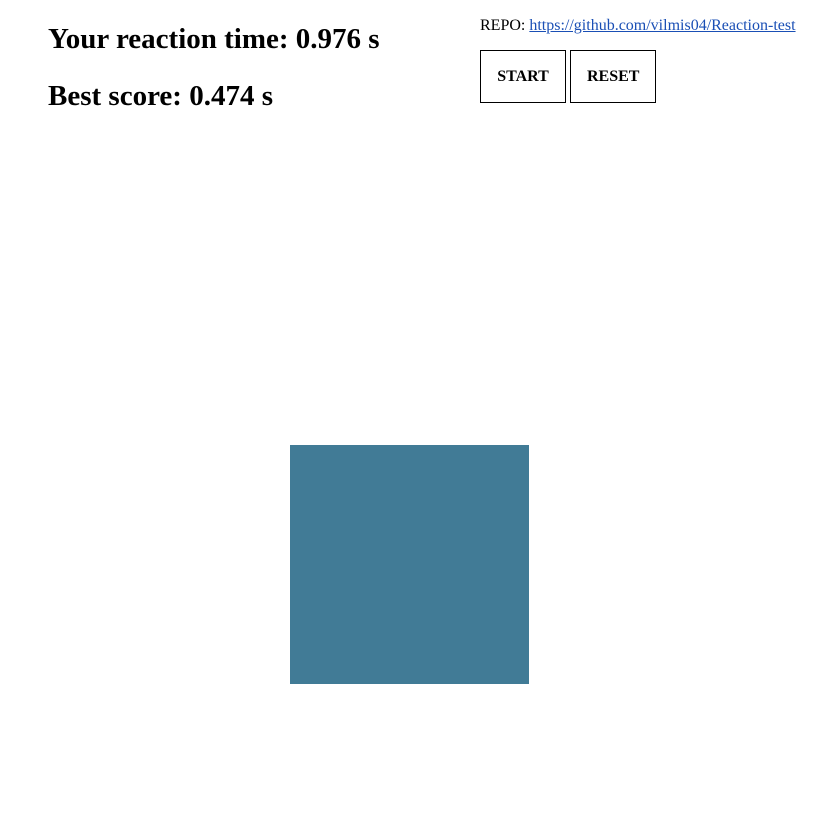  What do you see at coordinates (523, 76) in the screenshot?
I see `start-button: START` at bounding box center [523, 76].